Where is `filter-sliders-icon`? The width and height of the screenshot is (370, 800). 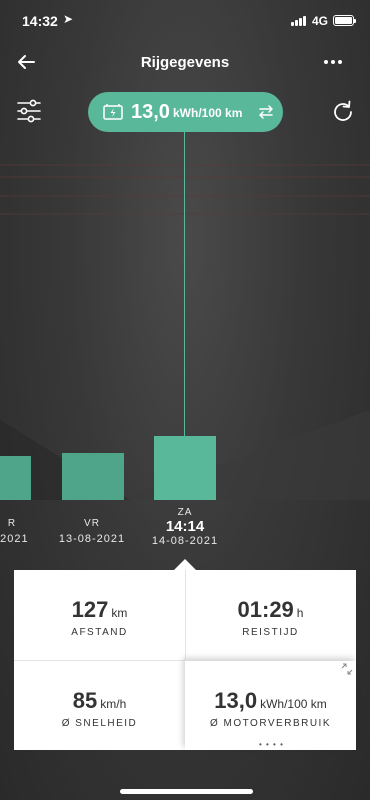
filter-sliders-icon is located at coordinates (29, 111).